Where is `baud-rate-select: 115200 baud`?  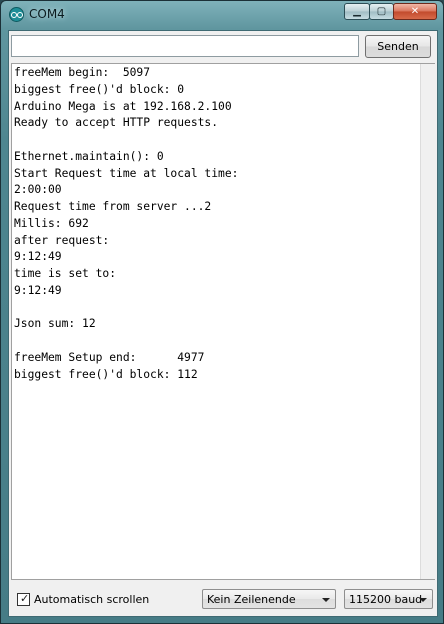
baud-rate-select: 115200 baud is located at coordinates (388, 599).